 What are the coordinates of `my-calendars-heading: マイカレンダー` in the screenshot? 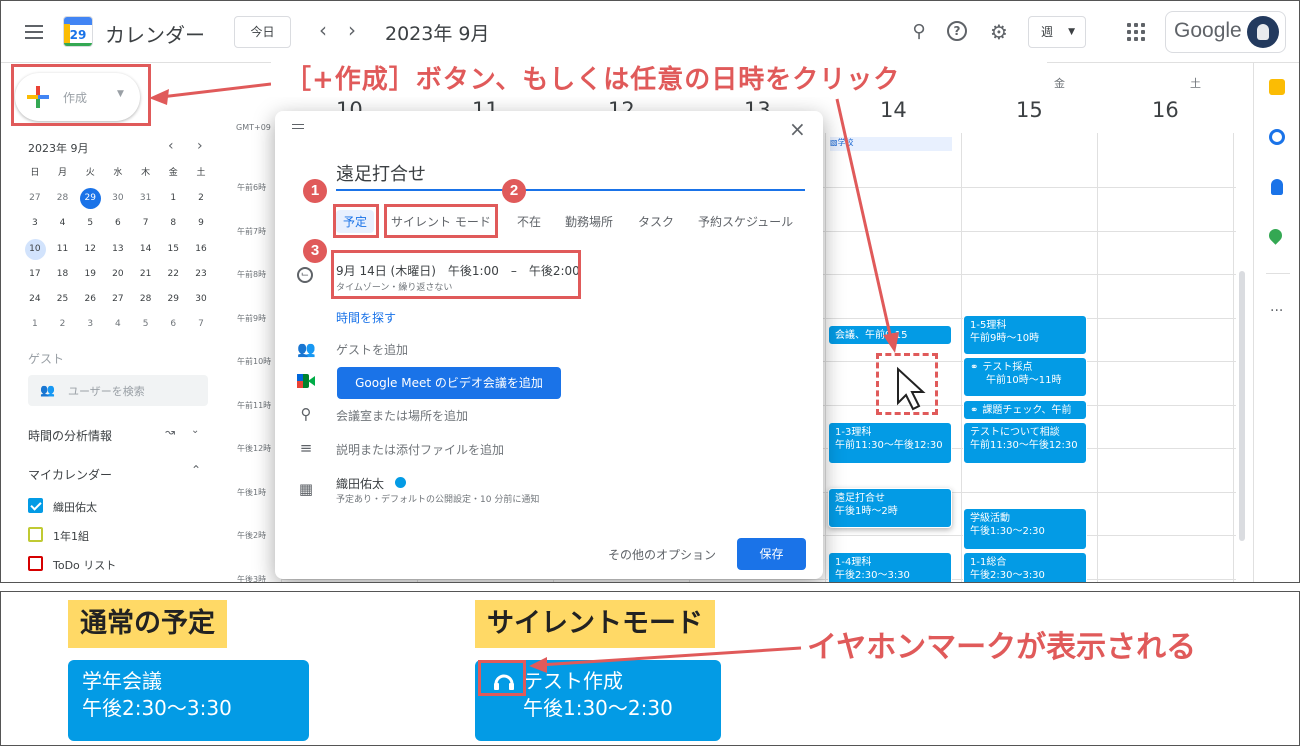 It's located at (70, 474).